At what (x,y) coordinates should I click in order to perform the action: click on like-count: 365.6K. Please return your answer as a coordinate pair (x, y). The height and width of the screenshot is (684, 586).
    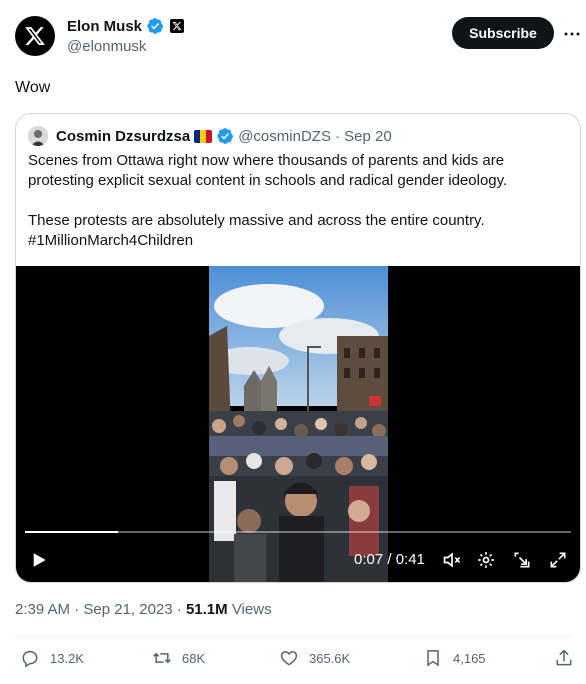
    Looking at the image, I should click on (330, 658).